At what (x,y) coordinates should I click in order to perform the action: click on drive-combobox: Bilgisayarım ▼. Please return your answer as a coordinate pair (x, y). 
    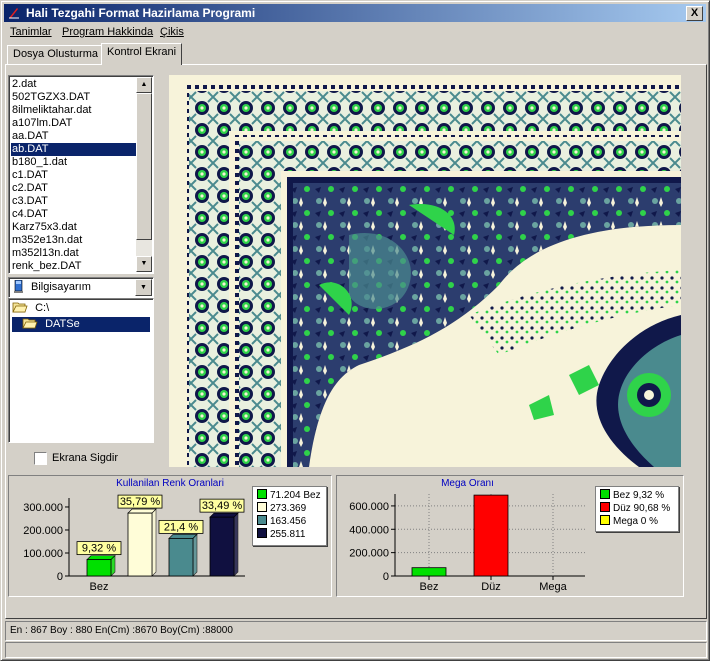
    Looking at the image, I should click on (81, 287).